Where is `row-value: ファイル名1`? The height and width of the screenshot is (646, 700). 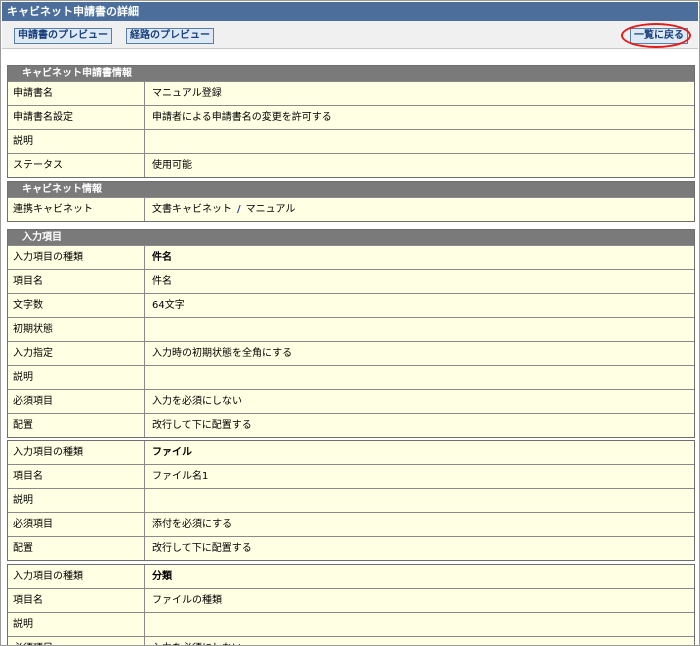
row-value: ファイル名1 is located at coordinates (419, 476).